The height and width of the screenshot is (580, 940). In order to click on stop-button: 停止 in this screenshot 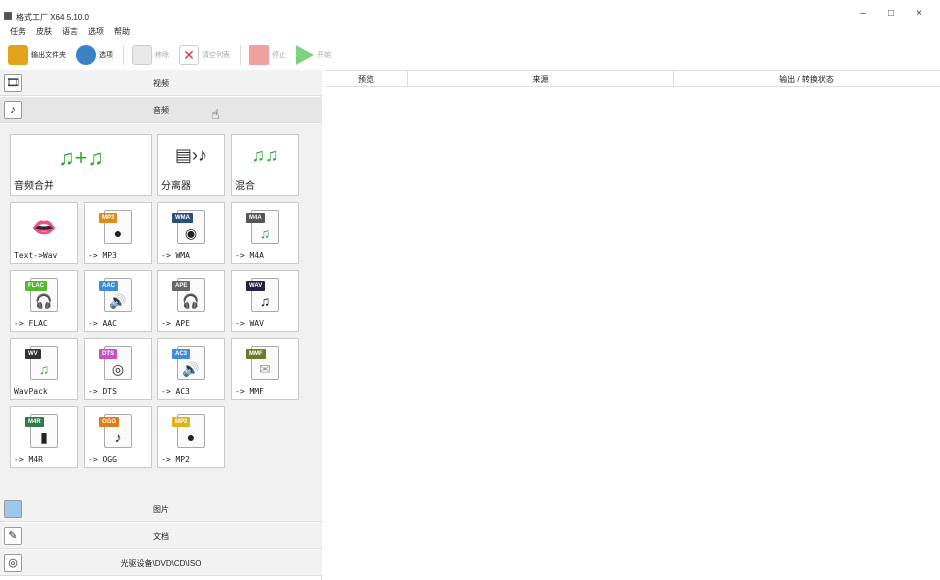, I will do `click(267, 55)`.